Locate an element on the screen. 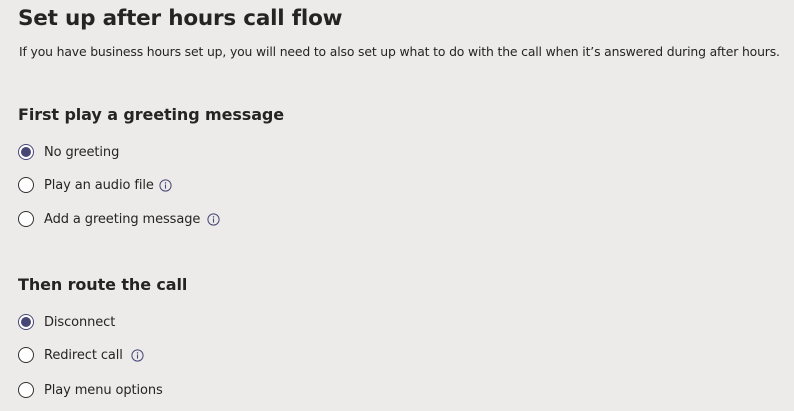 This screenshot has width=794, height=411. radio-option-label: Add a greeting message is located at coordinates (122, 219).